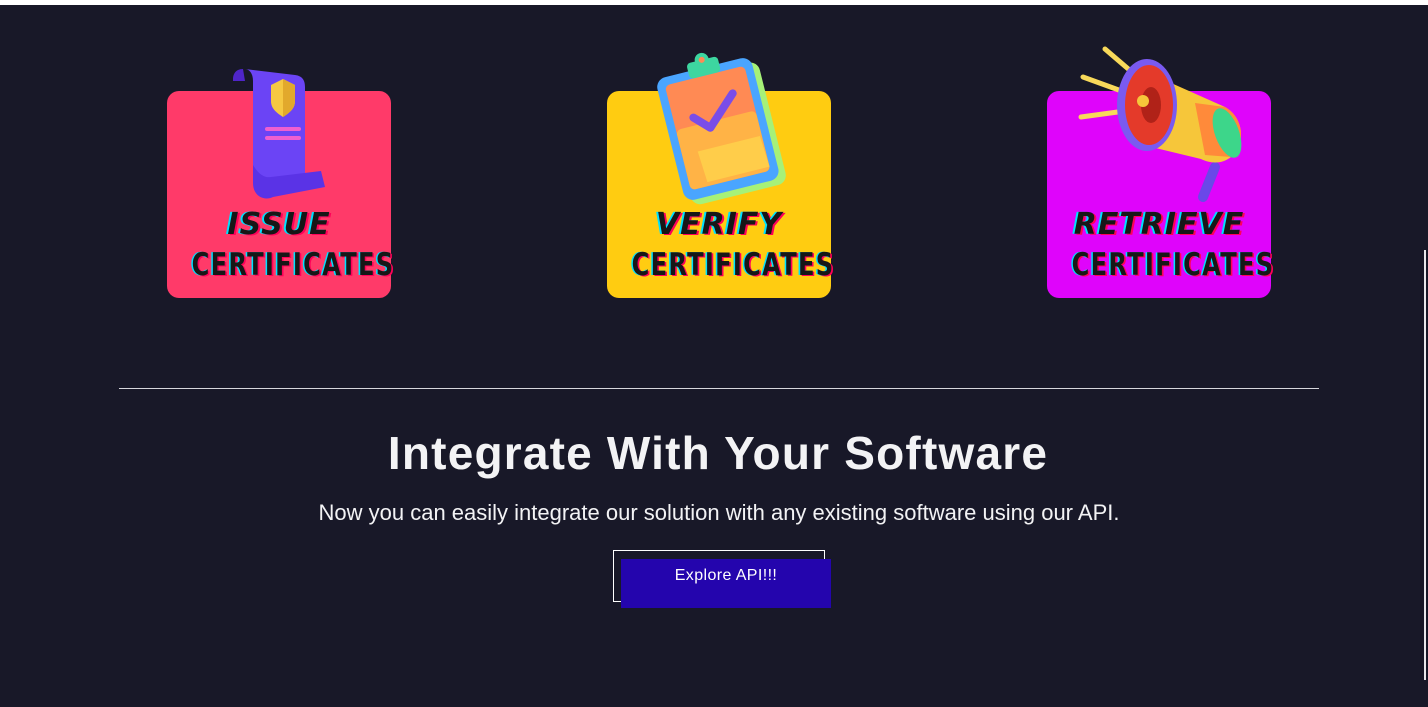  Describe the element at coordinates (721, 128) in the screenshot. I see `clipboard-check-icon` at that location.